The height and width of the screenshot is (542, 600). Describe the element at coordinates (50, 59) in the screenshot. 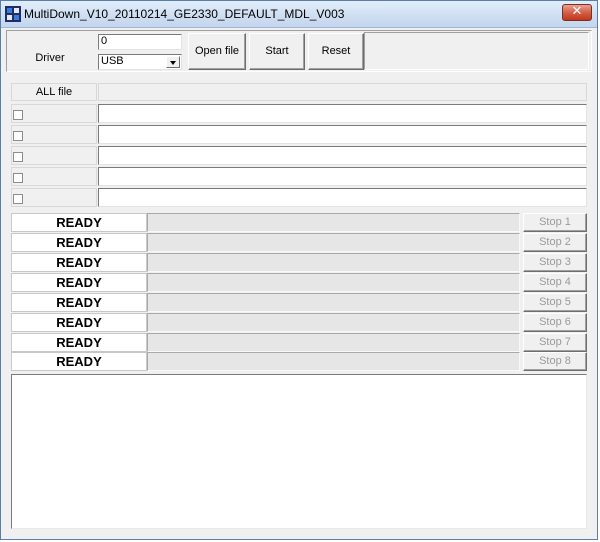

I see `driver-label: Driver` at that location.